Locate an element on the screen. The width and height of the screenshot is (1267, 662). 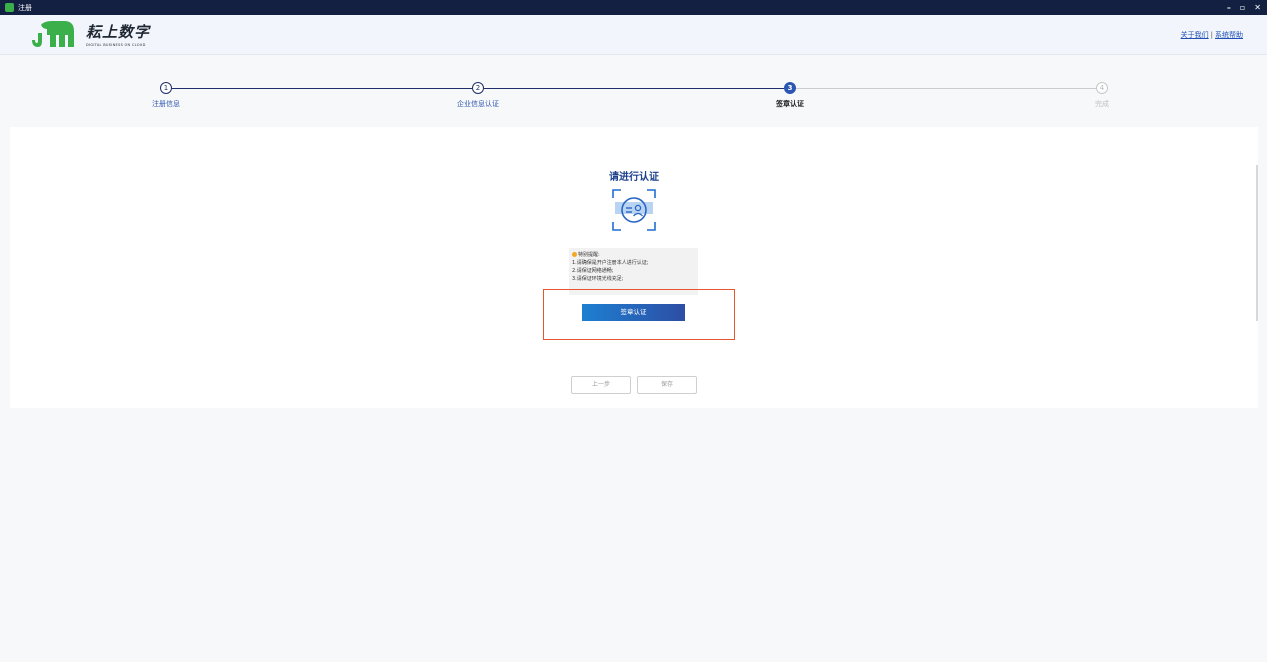
step-2-label: 企业信息认证 is located at coordinates (478, 104).